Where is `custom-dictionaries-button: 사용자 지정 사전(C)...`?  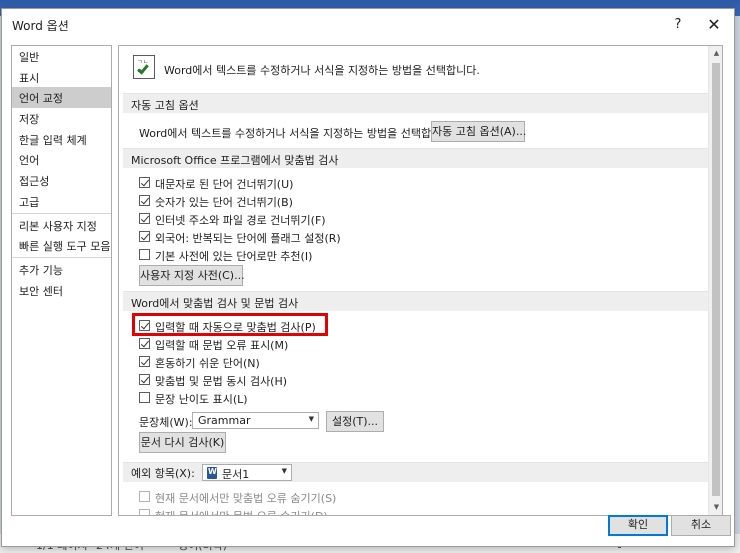 custom-dictionaries-button: 사용자 지정 사전(C)... is located at coordinates (192, 275).